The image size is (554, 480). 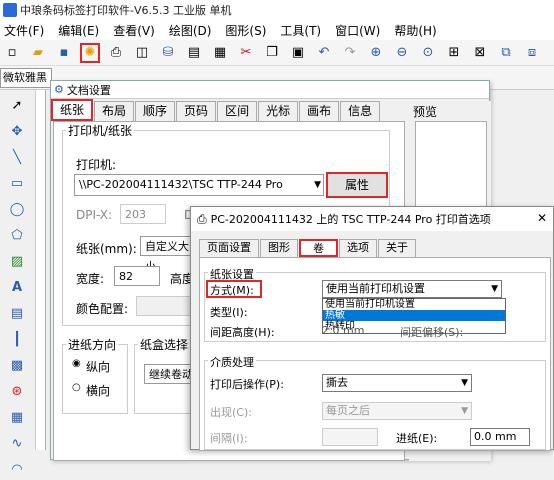 What do you see at coordinates (245, 30) in the screenshot?
I see `menu-shape: 图形(S)` at bounding box center [245, 30].